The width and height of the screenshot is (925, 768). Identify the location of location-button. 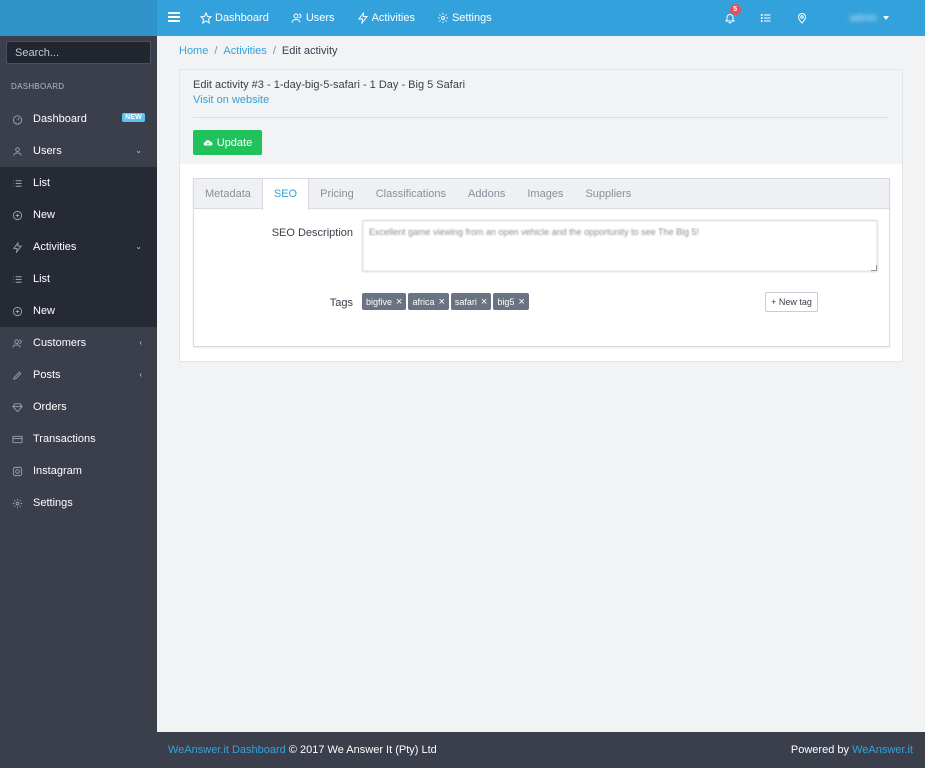
(802, 18).